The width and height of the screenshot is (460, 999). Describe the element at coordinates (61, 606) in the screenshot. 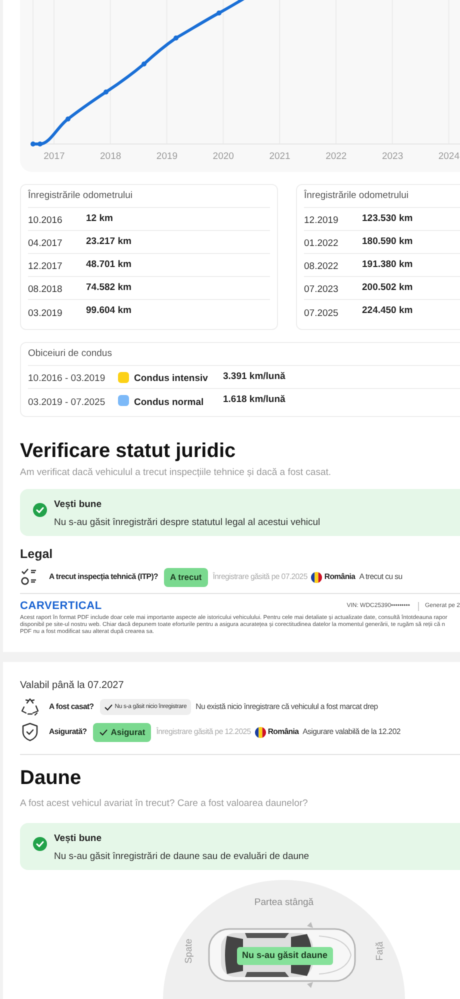

I see `brand-logo: CARVERTICAL` at that location.